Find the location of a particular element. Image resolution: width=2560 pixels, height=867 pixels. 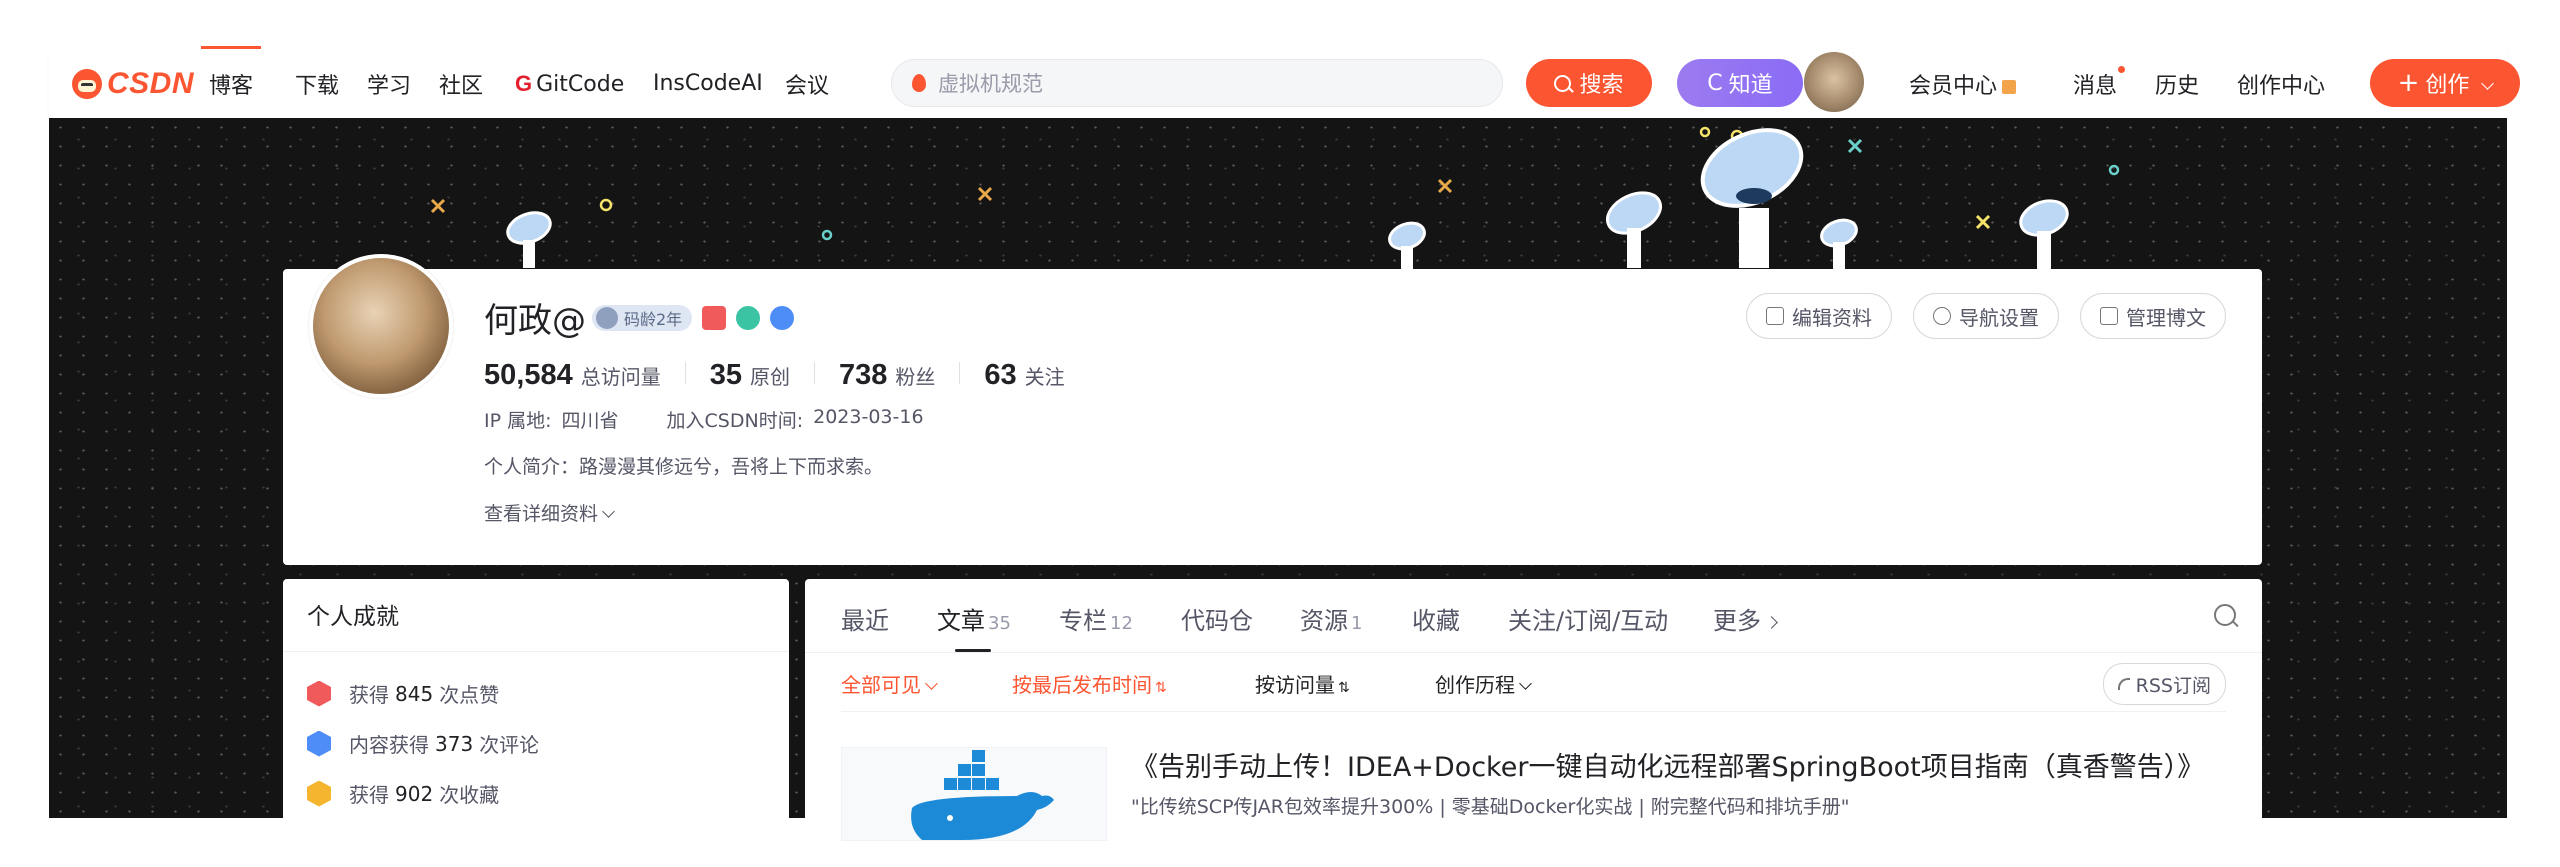

creation-history: 创作历程 is located at coordinates (1483, 683).